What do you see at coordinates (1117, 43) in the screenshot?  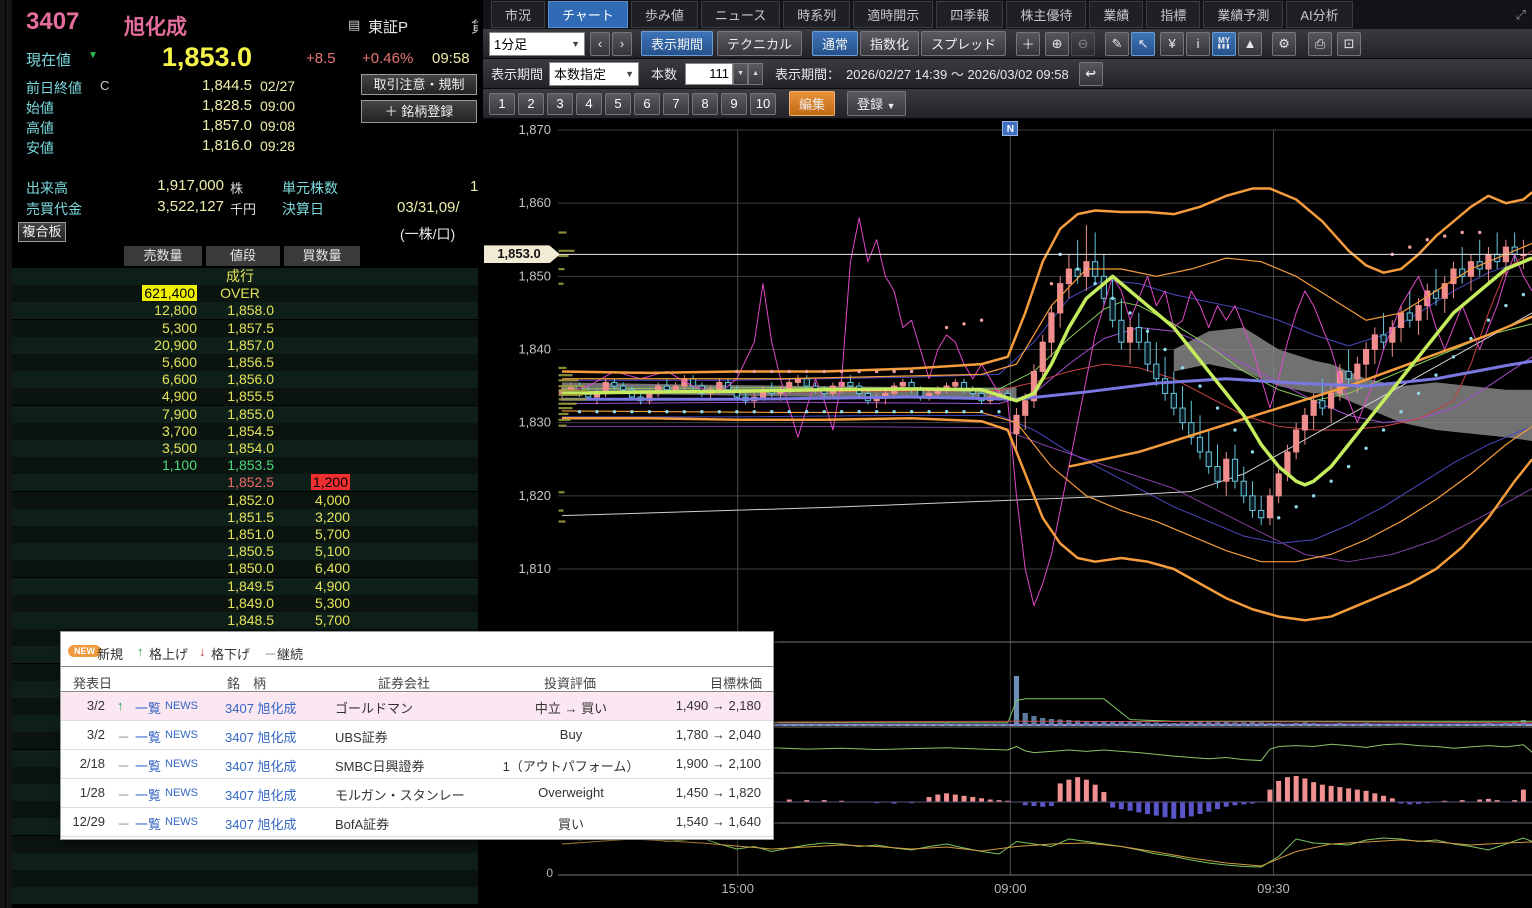 I see `pencil-icon: ✎` at bounding box center [1117, 43].